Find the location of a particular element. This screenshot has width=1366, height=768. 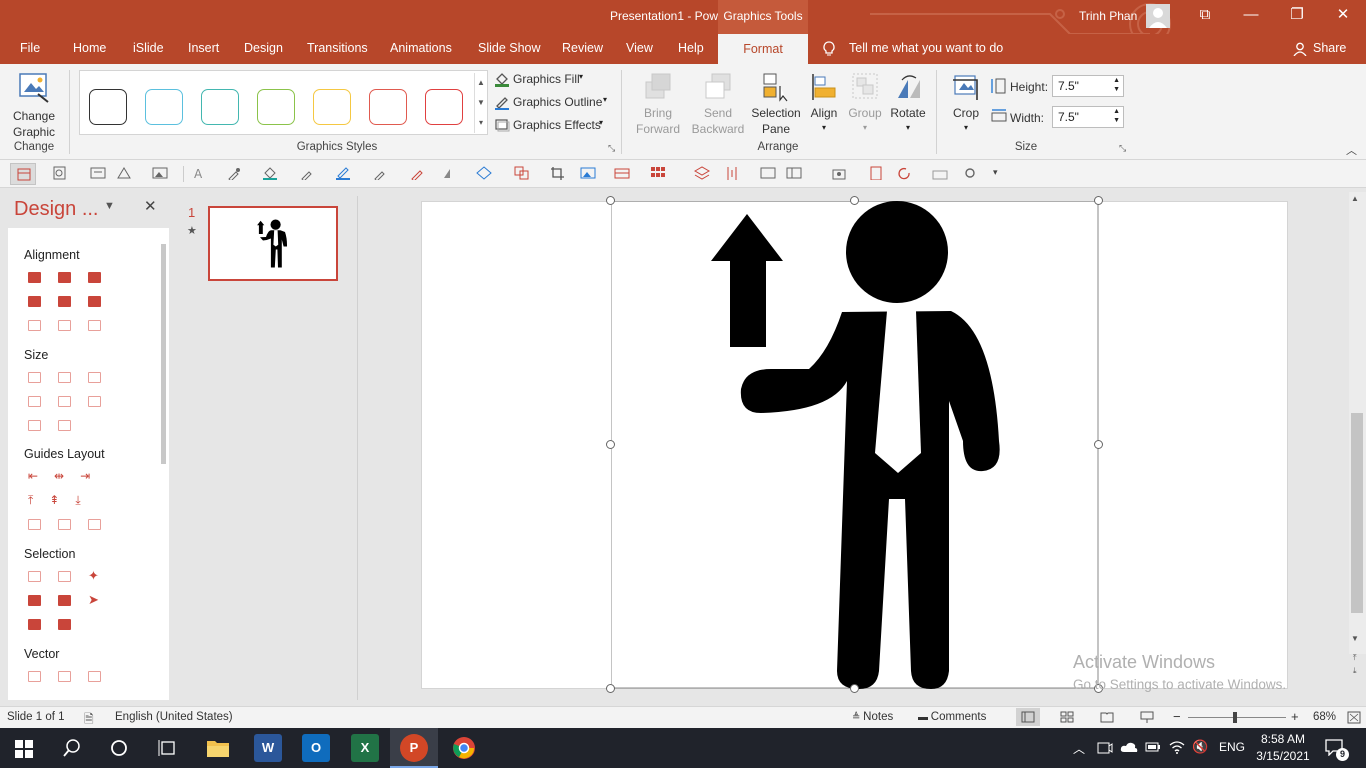

tab-format: Format is located at coordinates (763, 49).